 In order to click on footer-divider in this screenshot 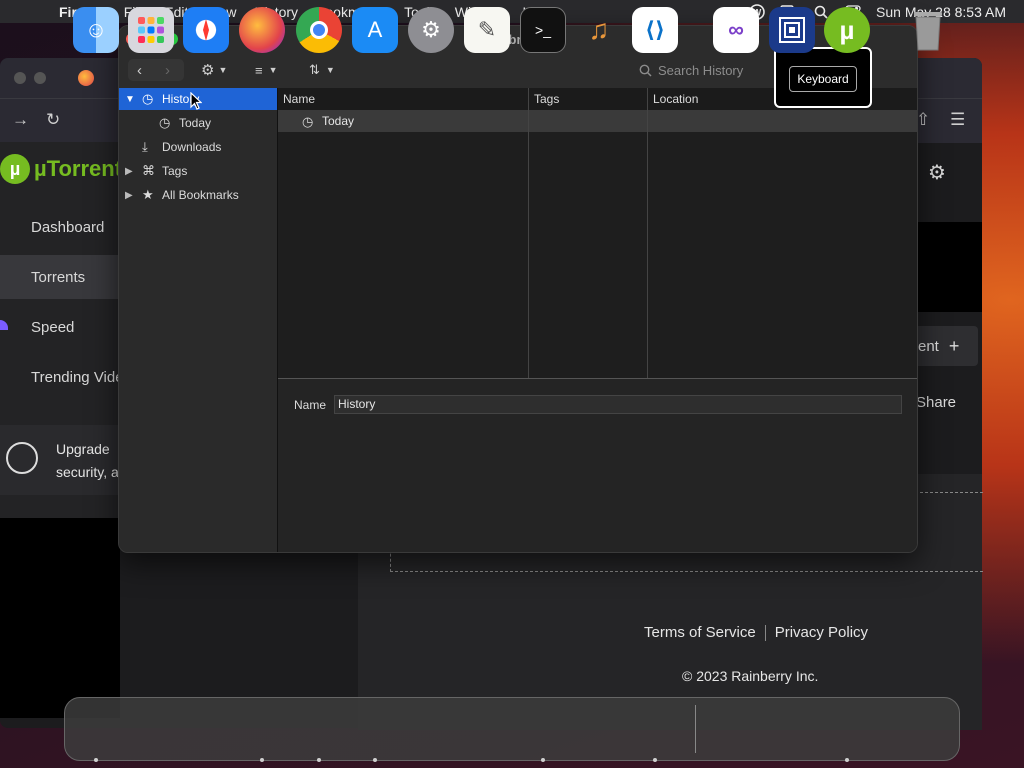, I will do `click(765, 632)`.